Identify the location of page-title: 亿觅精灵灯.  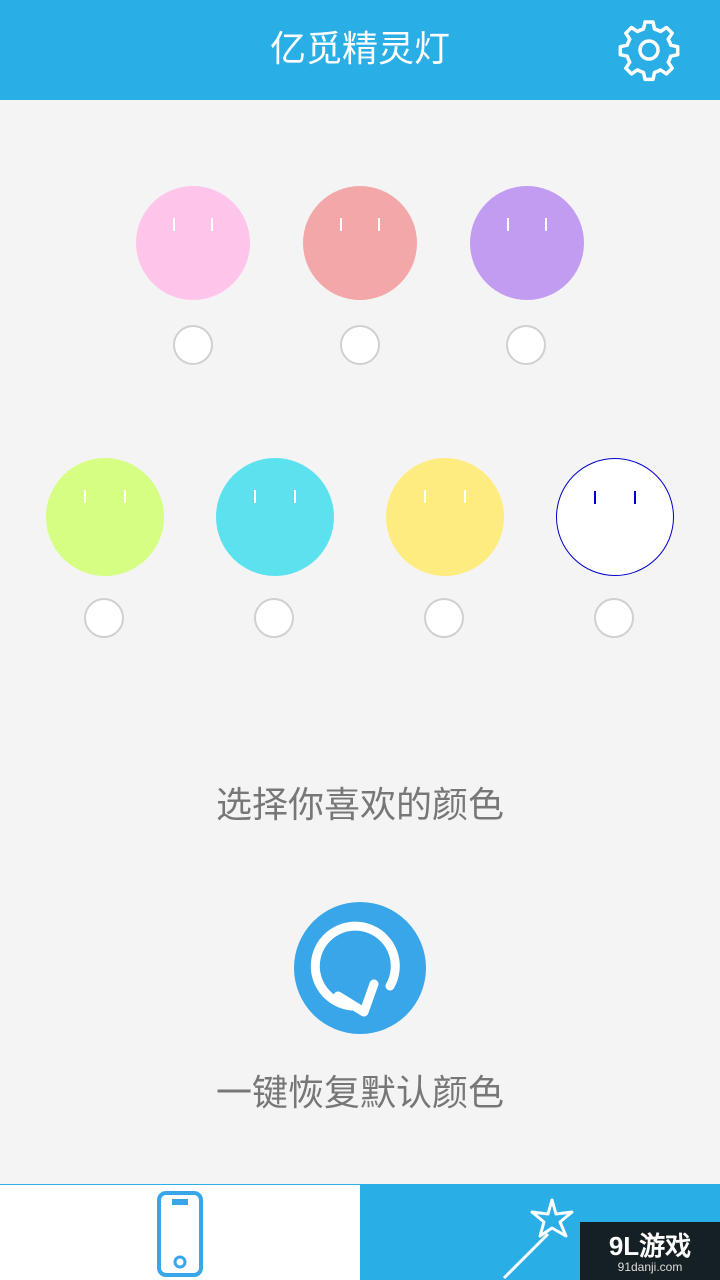
(359, 49).